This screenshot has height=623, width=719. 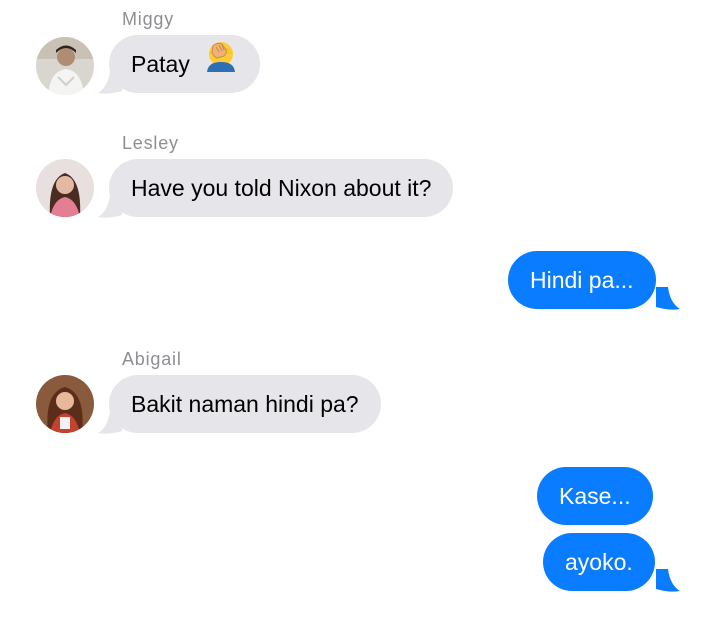 I want to click on lesley-avatar-icon, so click(x=65, y=188).